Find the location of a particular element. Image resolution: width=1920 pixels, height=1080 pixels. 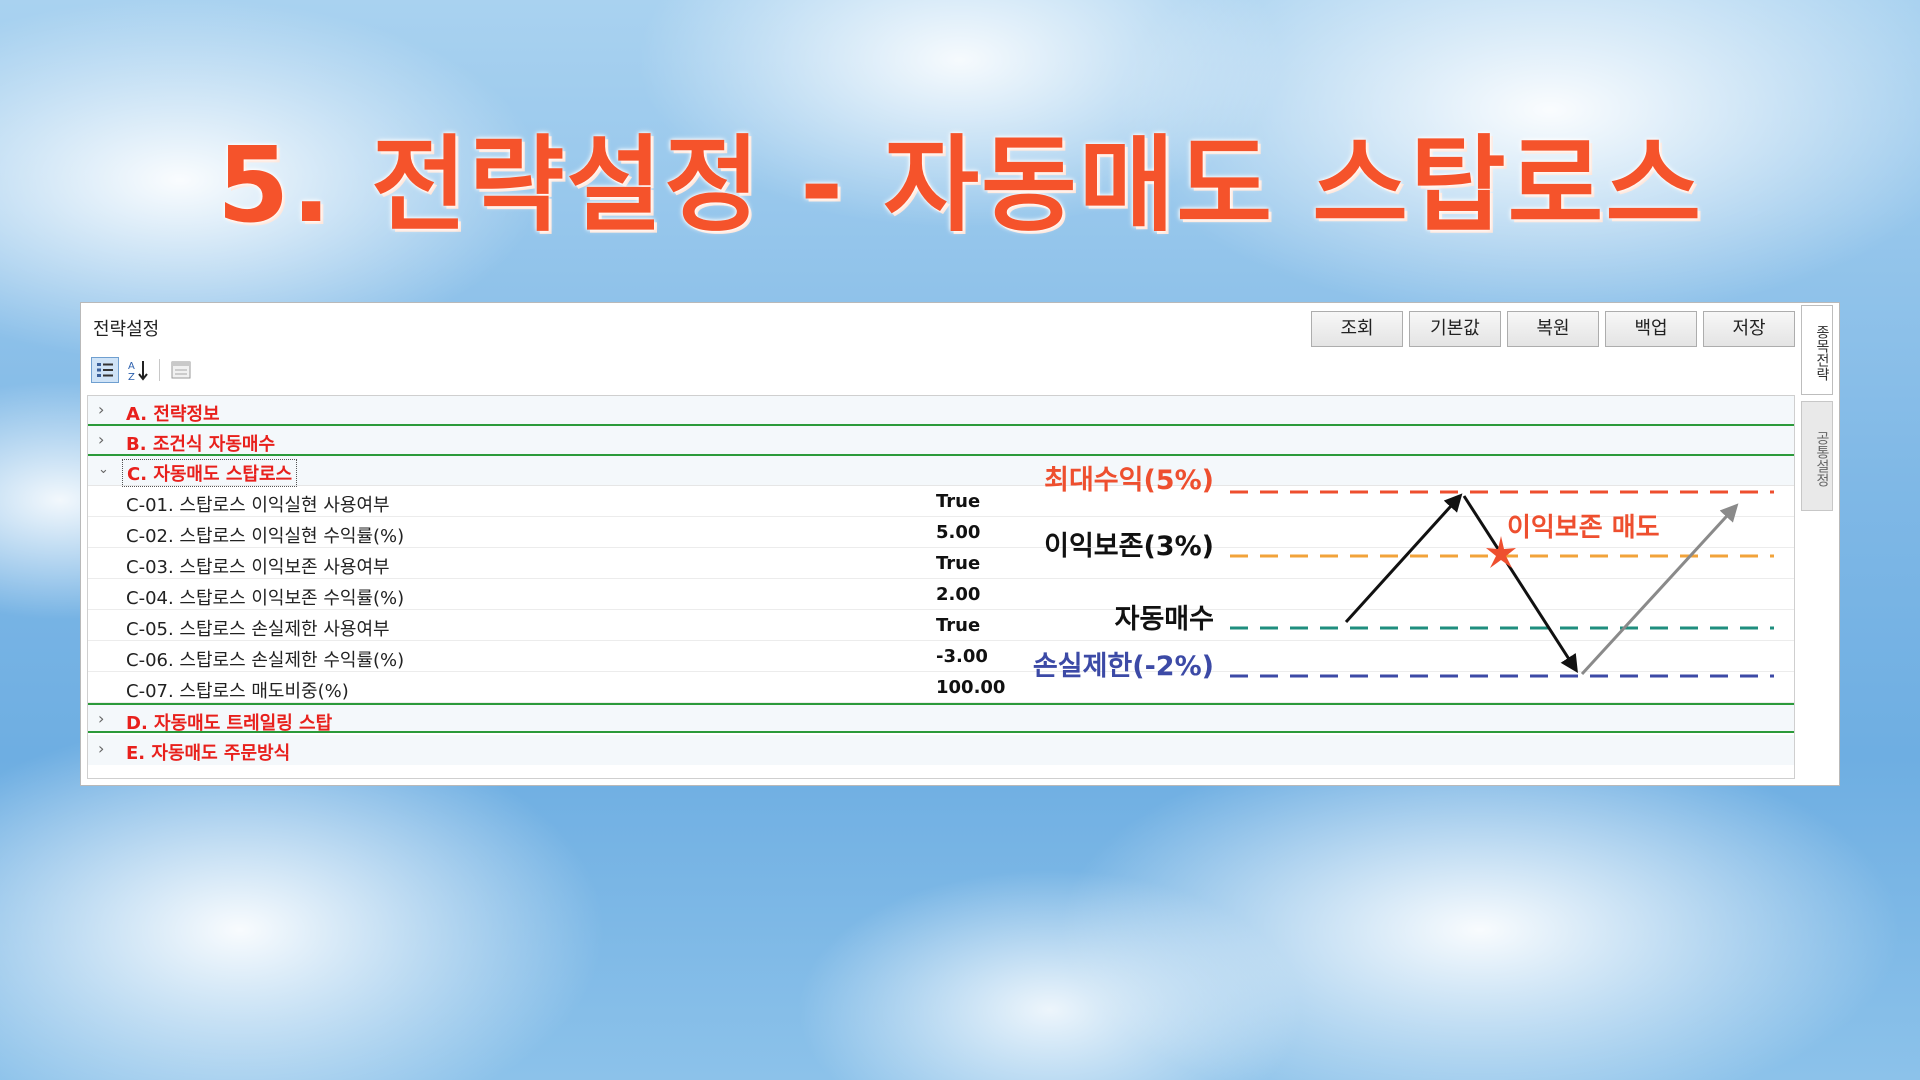

property-value: 2.00 is located at coordinates (958, 594).